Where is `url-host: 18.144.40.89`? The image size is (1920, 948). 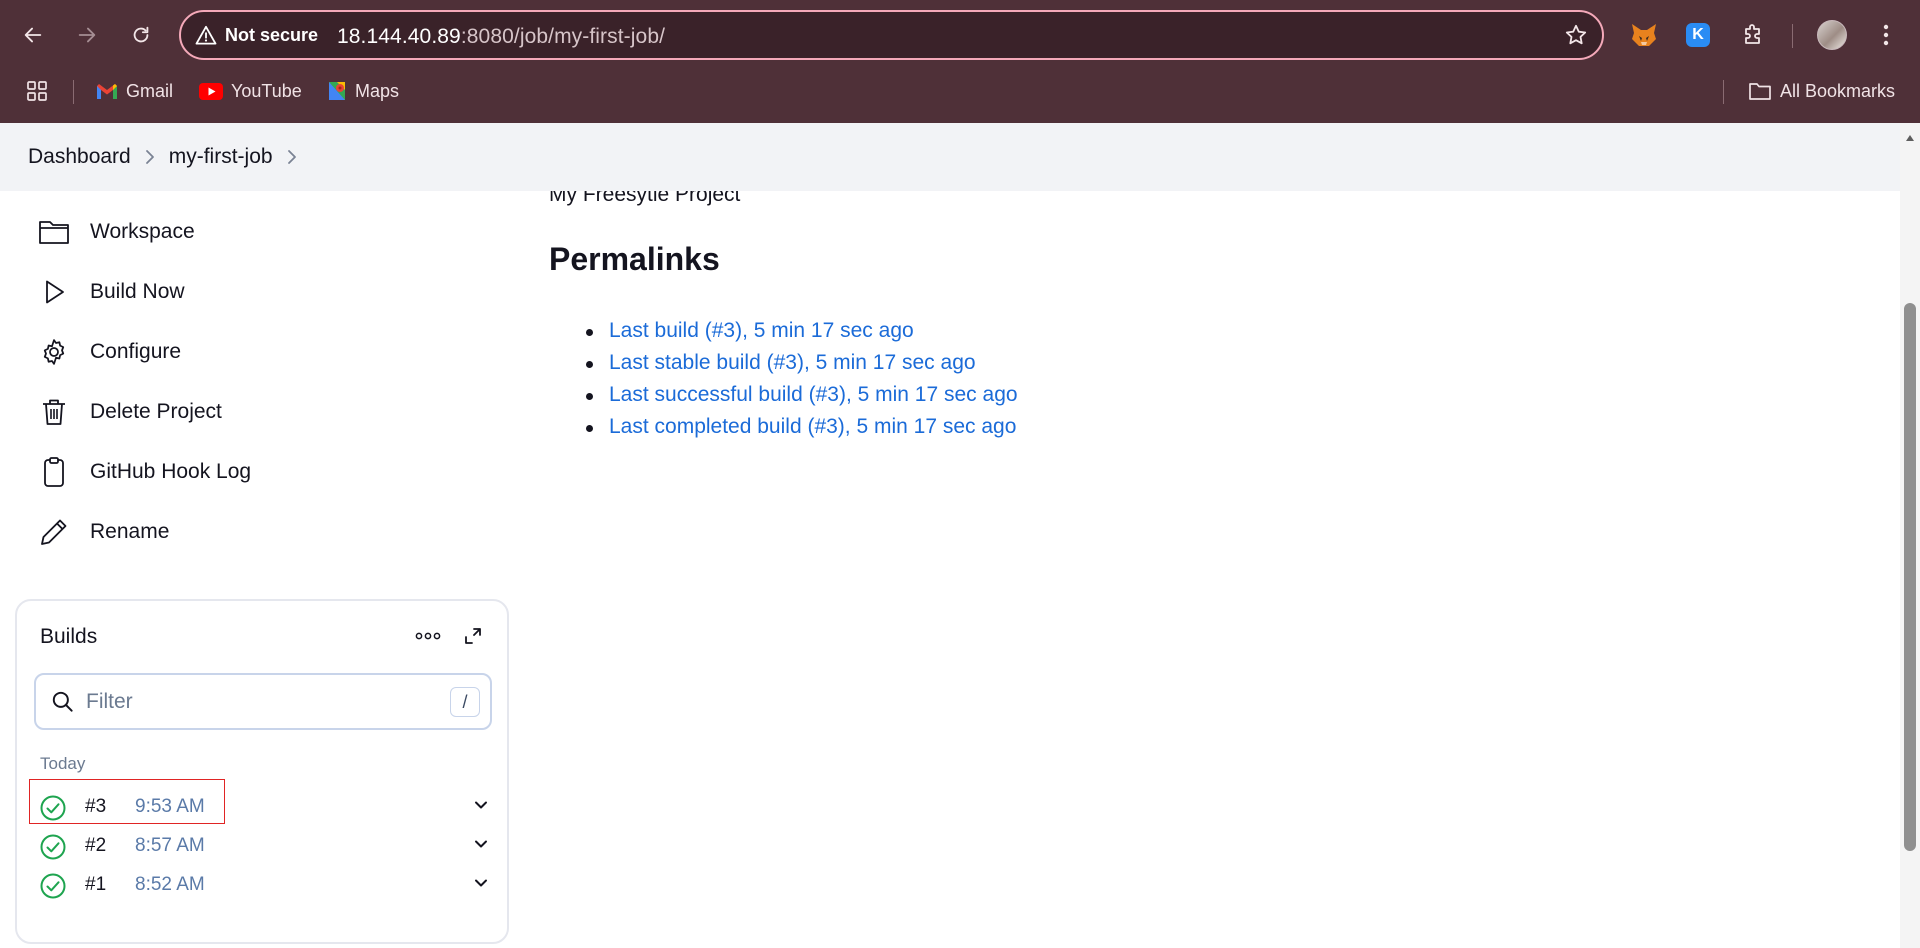 url-host: 18.144.40.89 is located at coordinates (399, 36).